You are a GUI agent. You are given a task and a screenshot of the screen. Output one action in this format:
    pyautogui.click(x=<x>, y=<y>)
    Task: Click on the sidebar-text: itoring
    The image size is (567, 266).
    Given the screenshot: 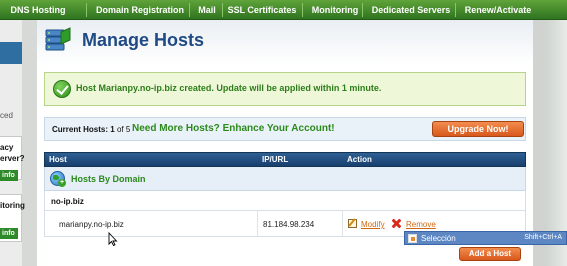 What is the action you would take?
    pyautogui.click(x=12, y=205)
    